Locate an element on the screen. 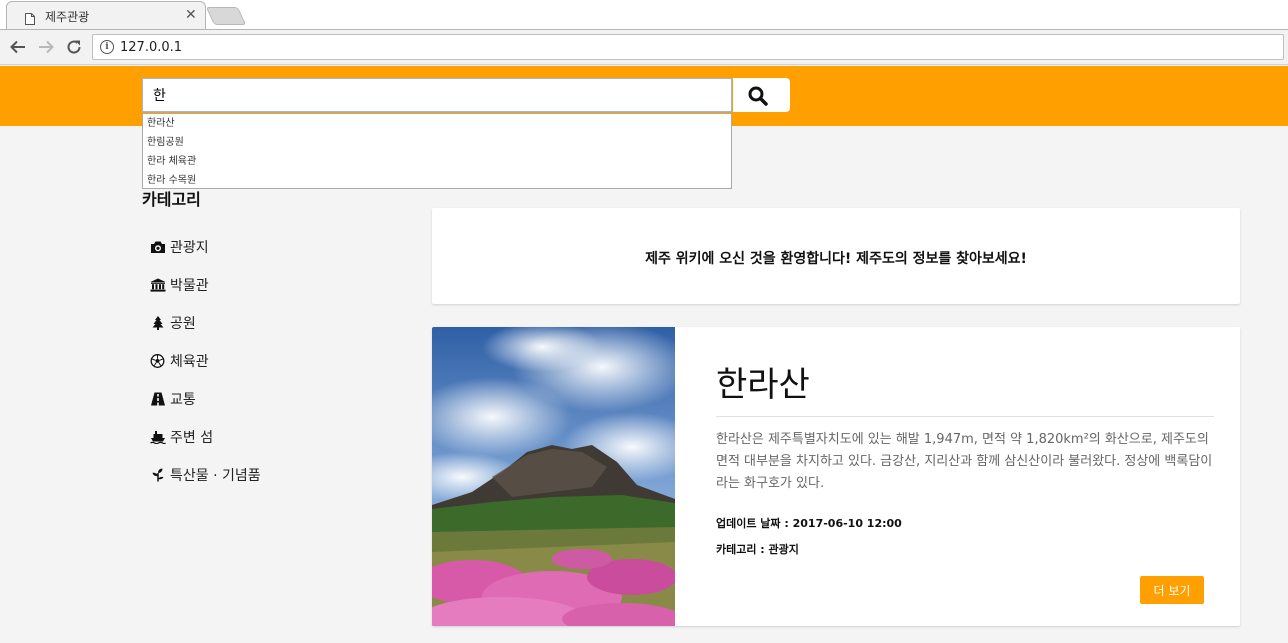 This screenshot has width=1288, height=643. plant-icon is located at coordinates (158, 475).